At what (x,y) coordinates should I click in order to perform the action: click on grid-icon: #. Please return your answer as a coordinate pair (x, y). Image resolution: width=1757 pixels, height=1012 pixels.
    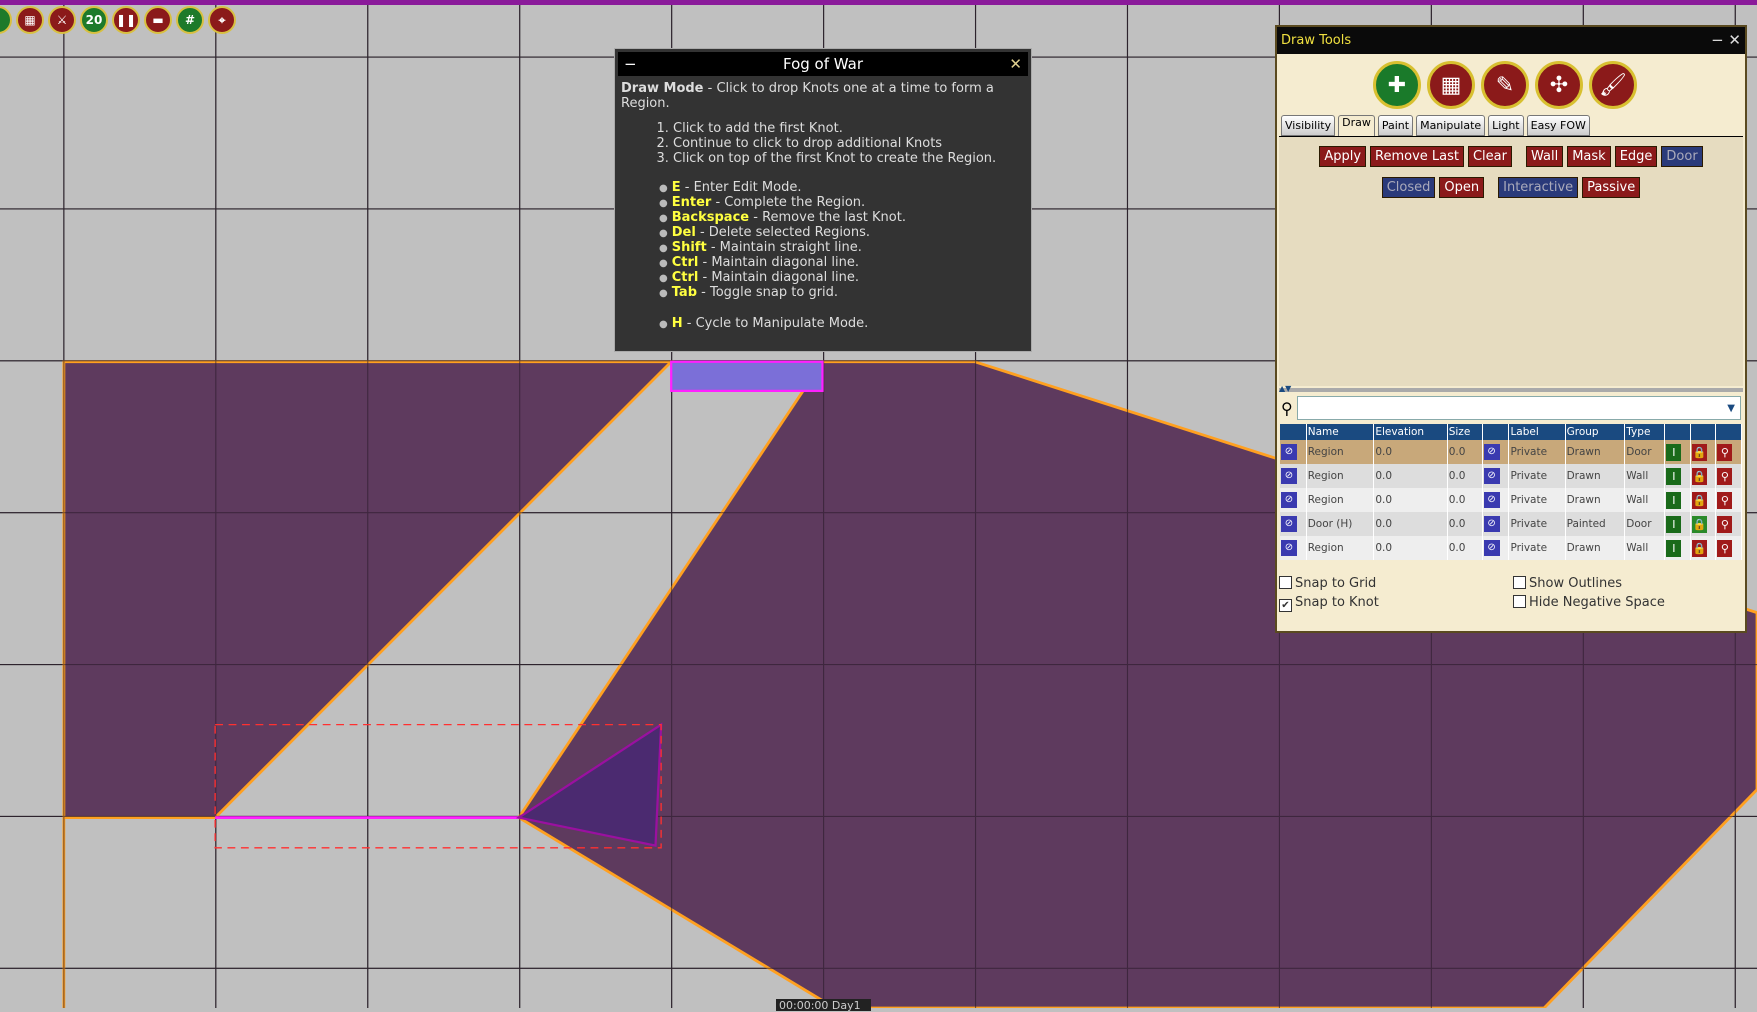
    Looking at the image, I should click on (190, 20).